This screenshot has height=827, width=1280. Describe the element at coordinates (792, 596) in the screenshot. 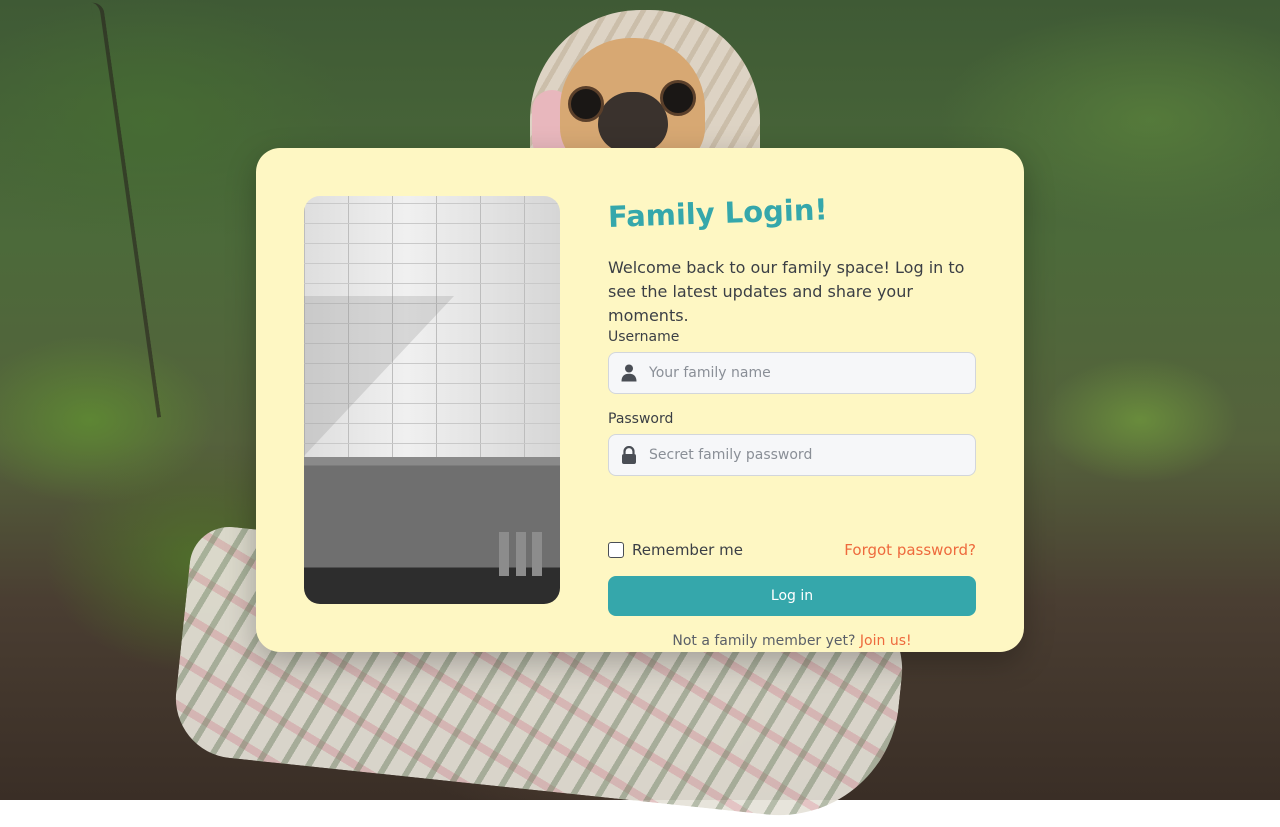

I see `login-button: Log in` at that location.